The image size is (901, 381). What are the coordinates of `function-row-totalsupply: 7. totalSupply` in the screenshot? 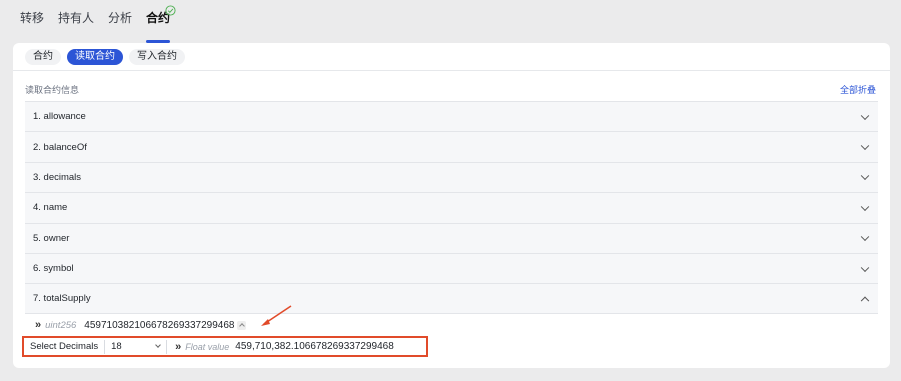 It's located at (451, 298).